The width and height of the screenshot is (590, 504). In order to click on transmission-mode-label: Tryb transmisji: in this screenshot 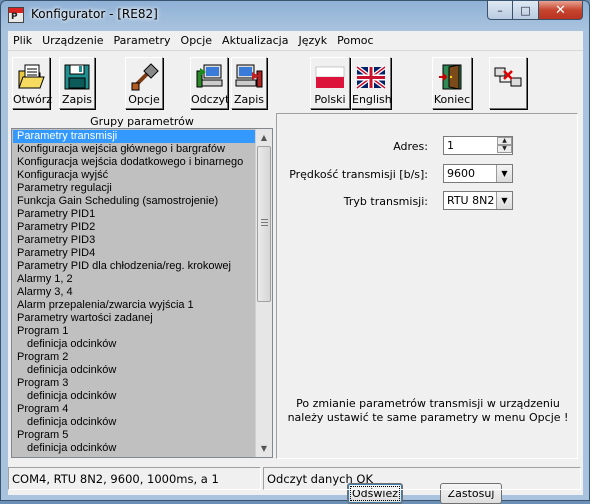, I will do `click(385, 201)`.